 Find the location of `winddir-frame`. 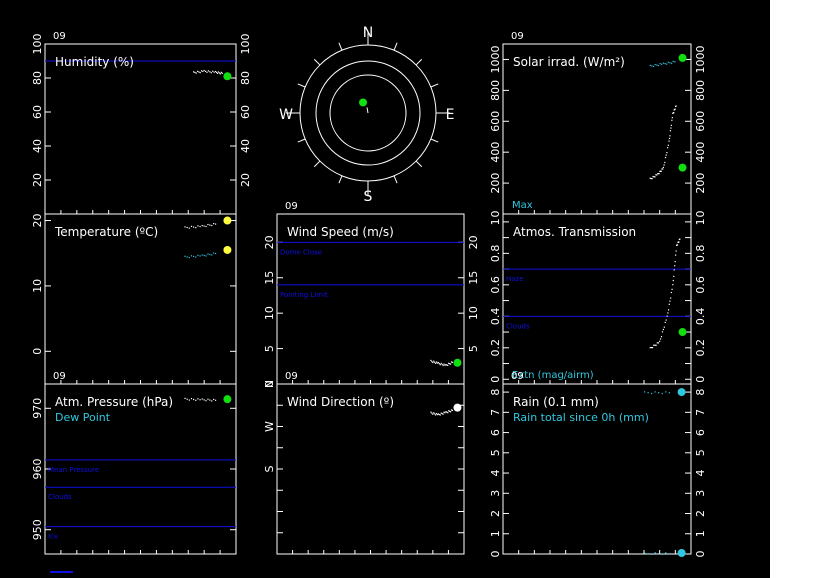

winddir-frame is located at coordinates (370, 469).